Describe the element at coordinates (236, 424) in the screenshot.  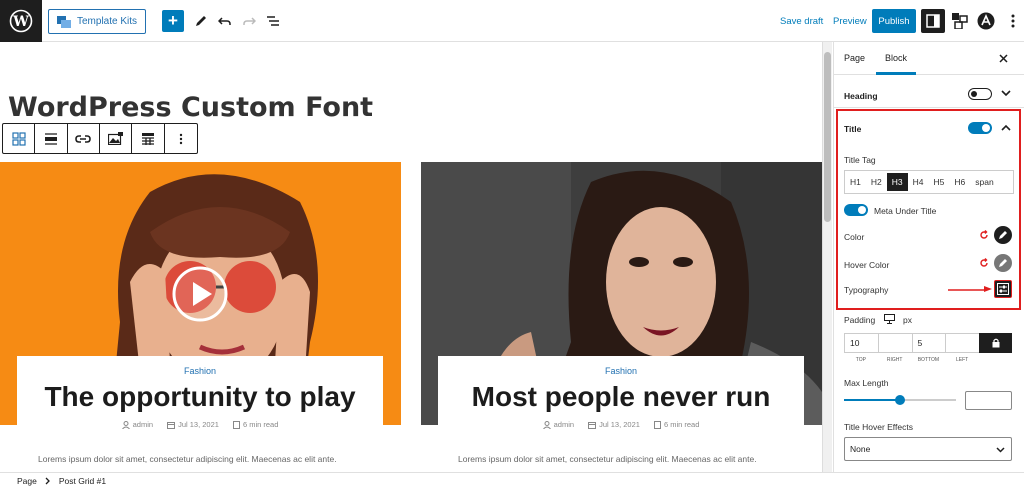
I see `document-icon` at that location.